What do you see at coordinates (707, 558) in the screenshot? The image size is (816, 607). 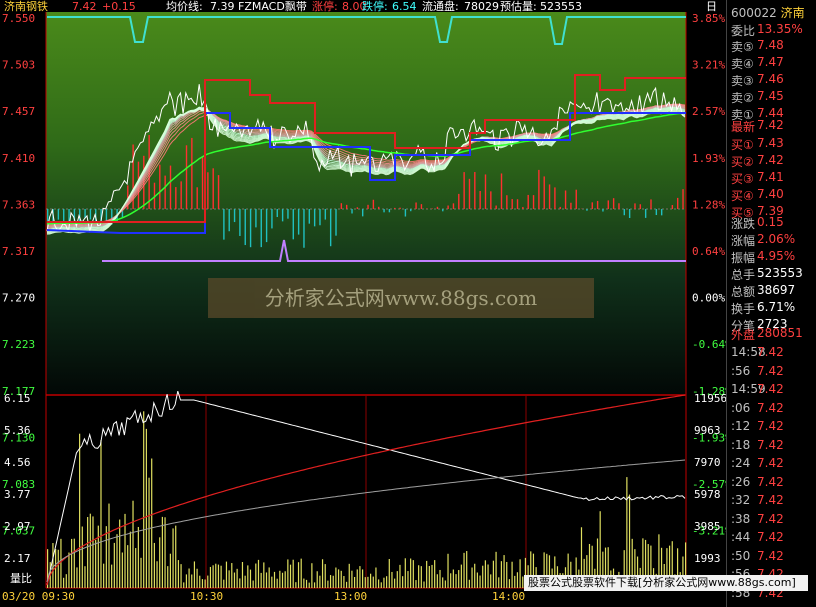 I see `volume-tick-label: 1993` at bounding box center [707, 558].